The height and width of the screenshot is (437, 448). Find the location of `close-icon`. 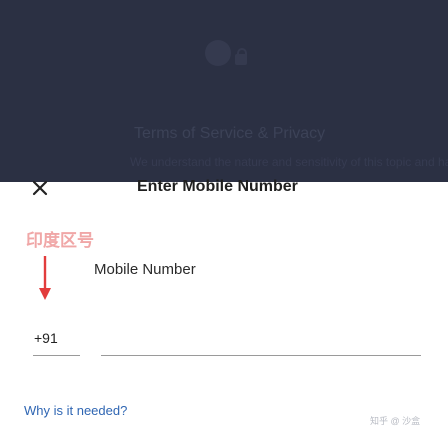

close-icon is located at coordinates (40, 188).